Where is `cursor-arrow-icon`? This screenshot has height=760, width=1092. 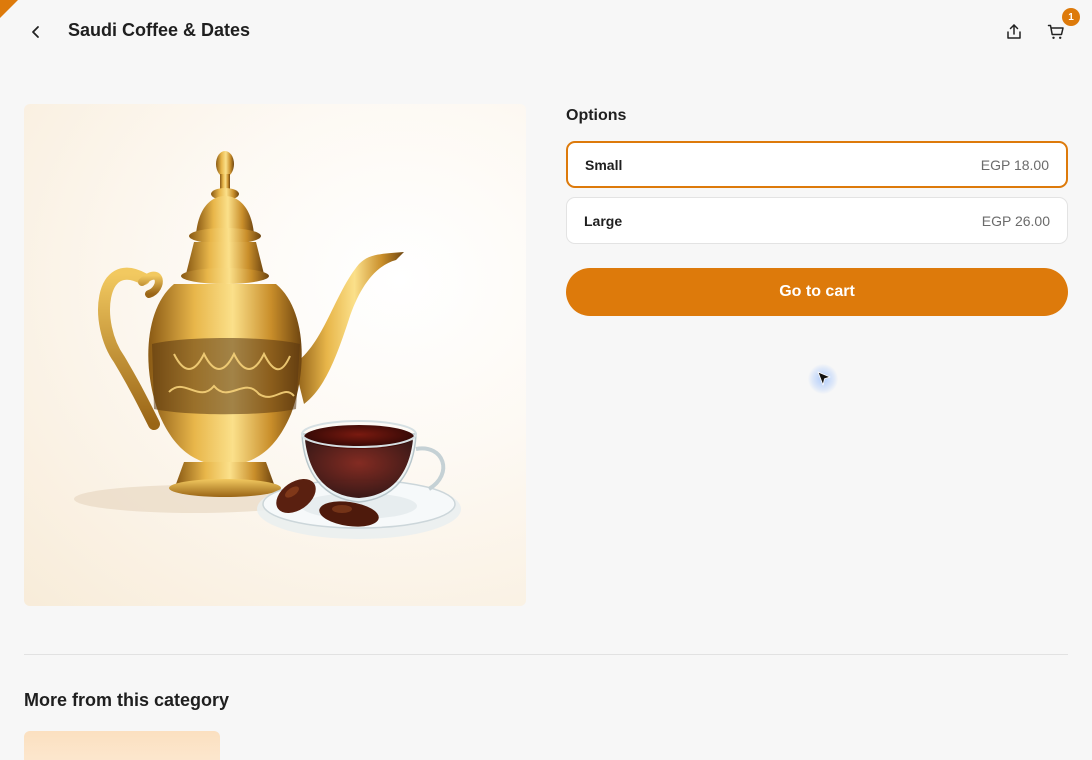
cursor-arrow-icon is located at coordinates (824, 378).